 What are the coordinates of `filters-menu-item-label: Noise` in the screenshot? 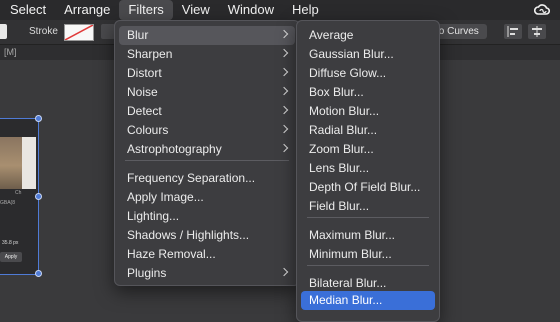 It's located at (142, 92).